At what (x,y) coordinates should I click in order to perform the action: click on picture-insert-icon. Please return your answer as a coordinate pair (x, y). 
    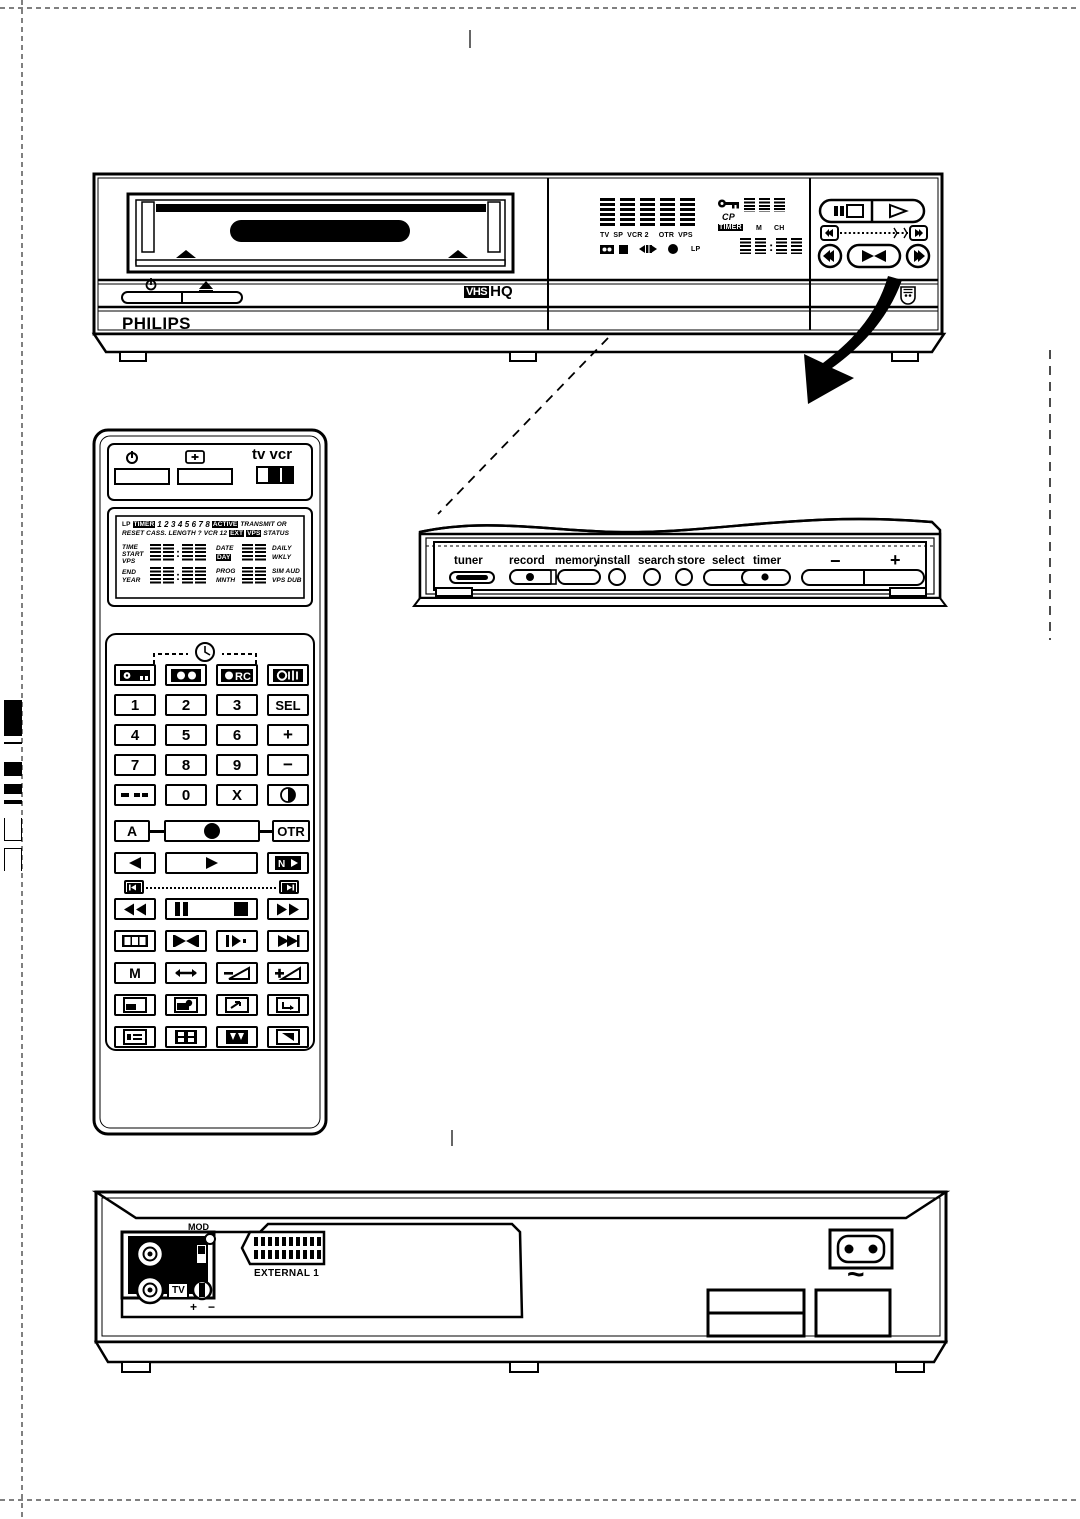
    Looking at the image, I should click on (288, 1005).